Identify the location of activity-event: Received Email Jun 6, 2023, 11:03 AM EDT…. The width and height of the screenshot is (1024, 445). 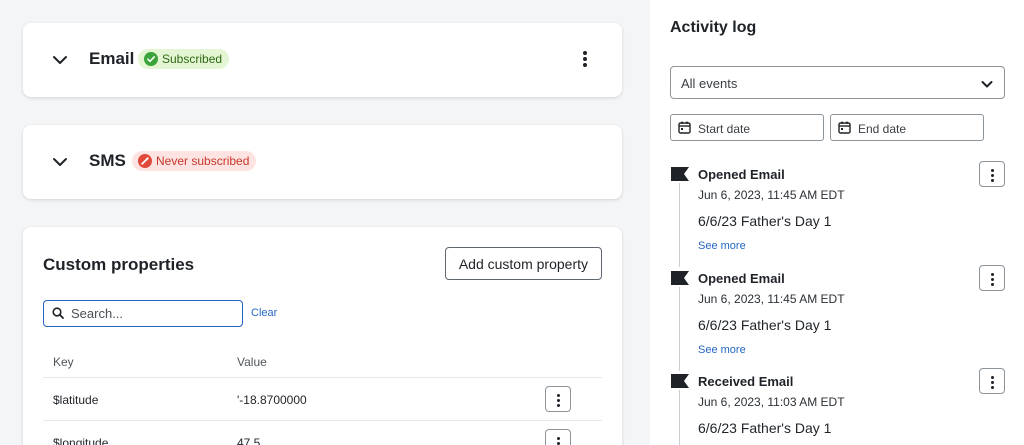
(840, 406).